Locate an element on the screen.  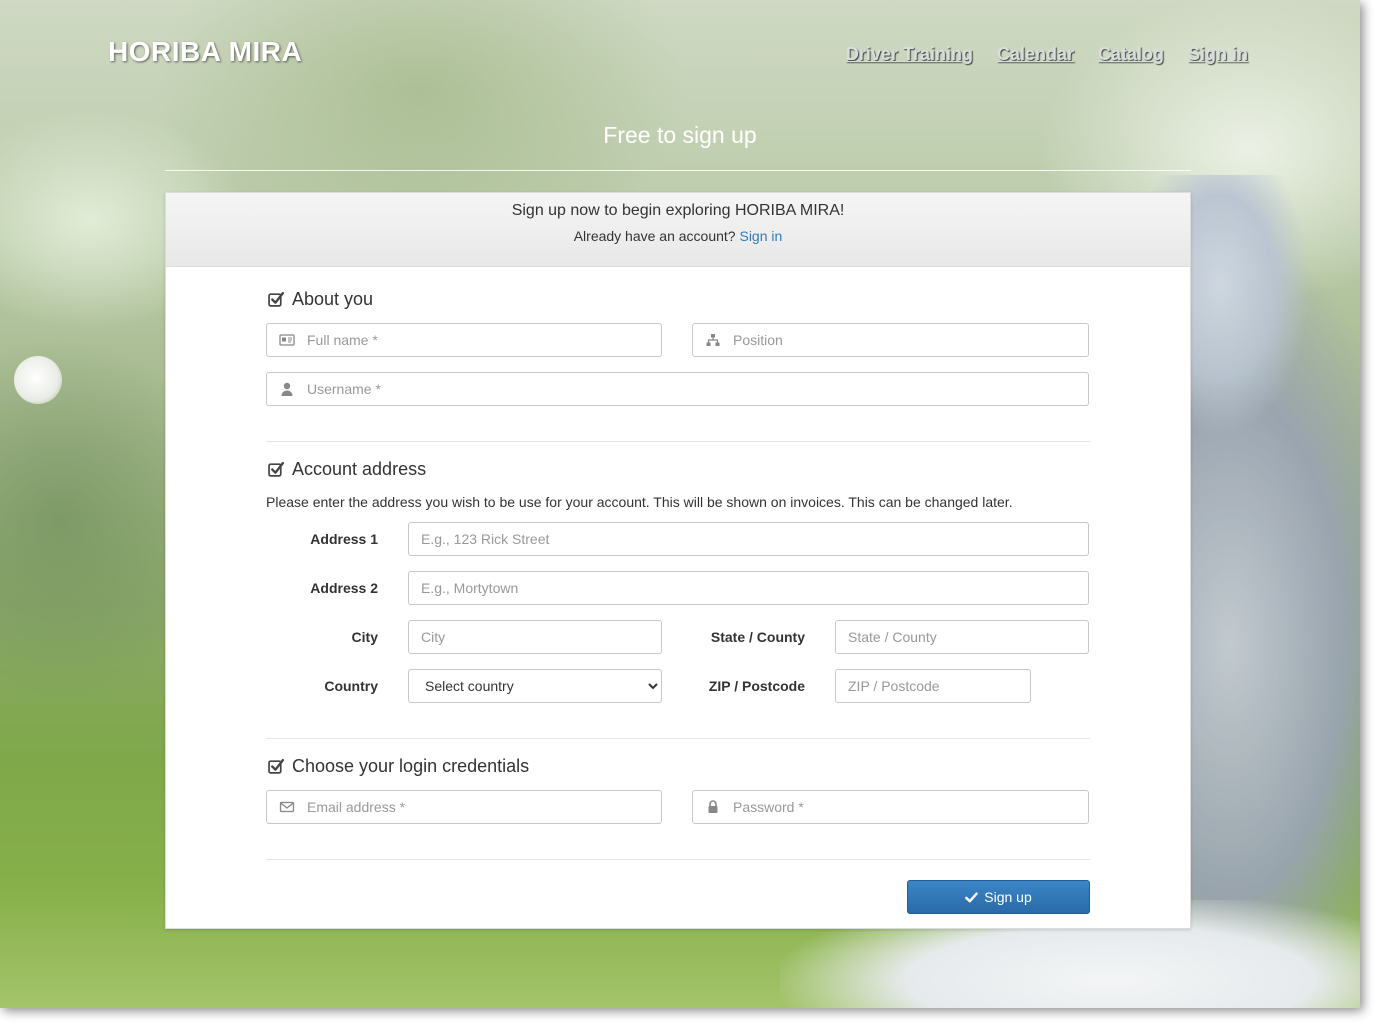
fullname-input is located at coordinates (484, 340).